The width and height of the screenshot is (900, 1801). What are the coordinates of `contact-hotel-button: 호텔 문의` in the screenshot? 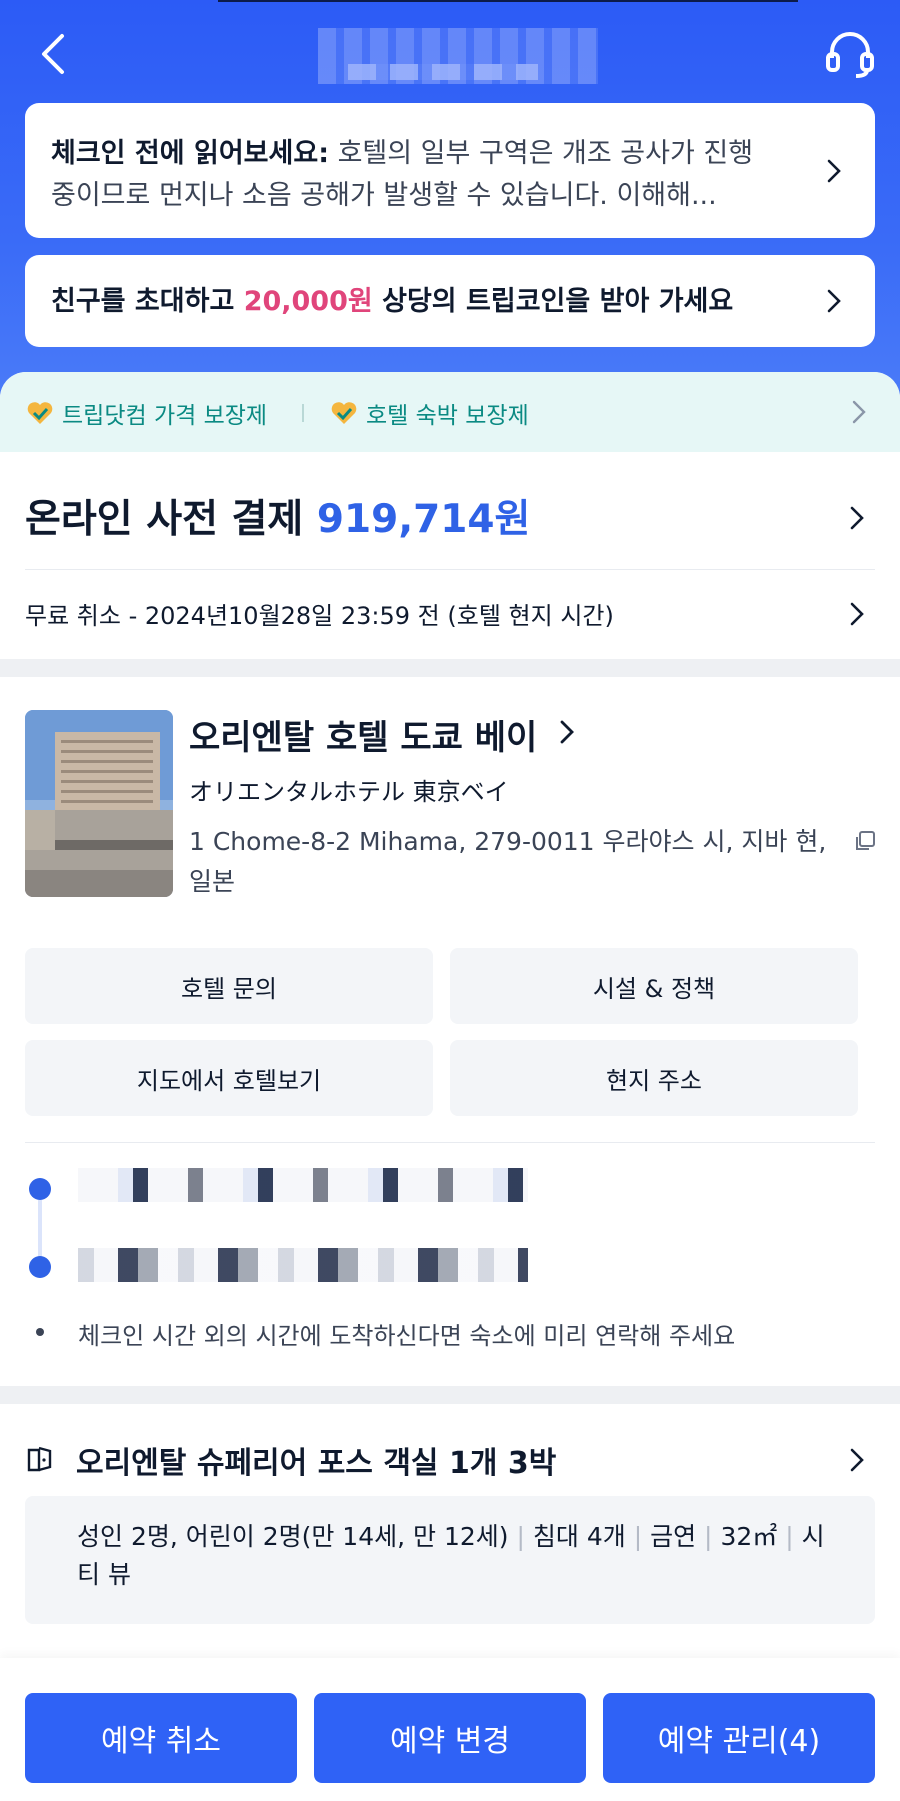 It's located at (229, 986).